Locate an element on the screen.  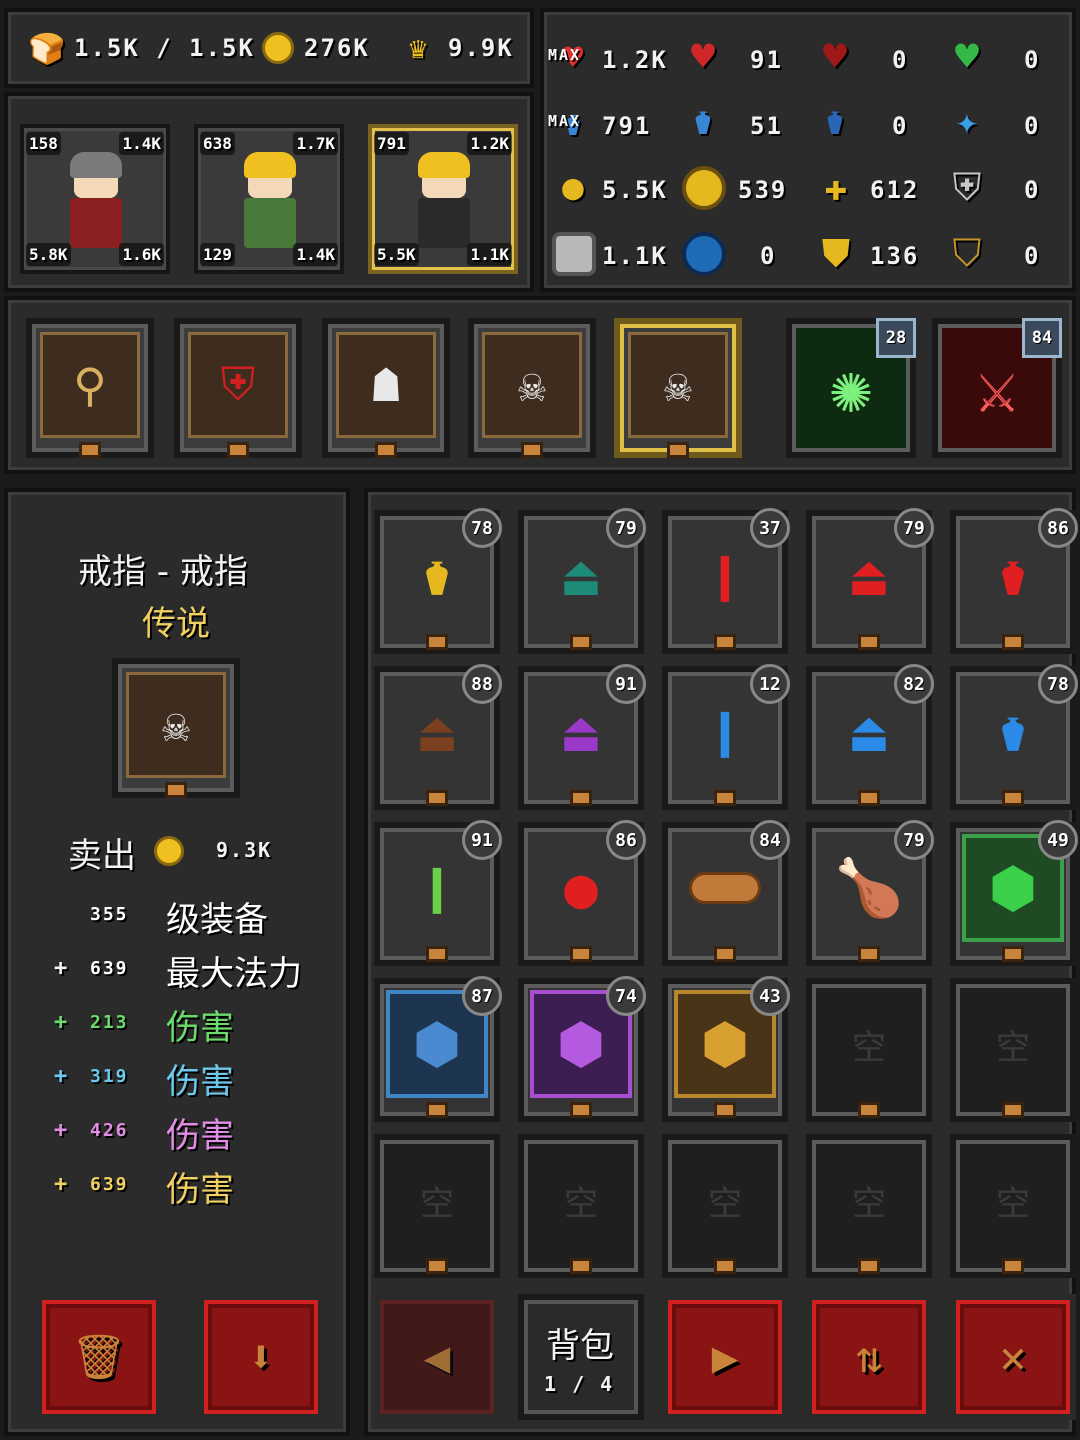
hero-cleric: 791 1.2K 5.5K 1.1K is located at coordinates (443, 199).